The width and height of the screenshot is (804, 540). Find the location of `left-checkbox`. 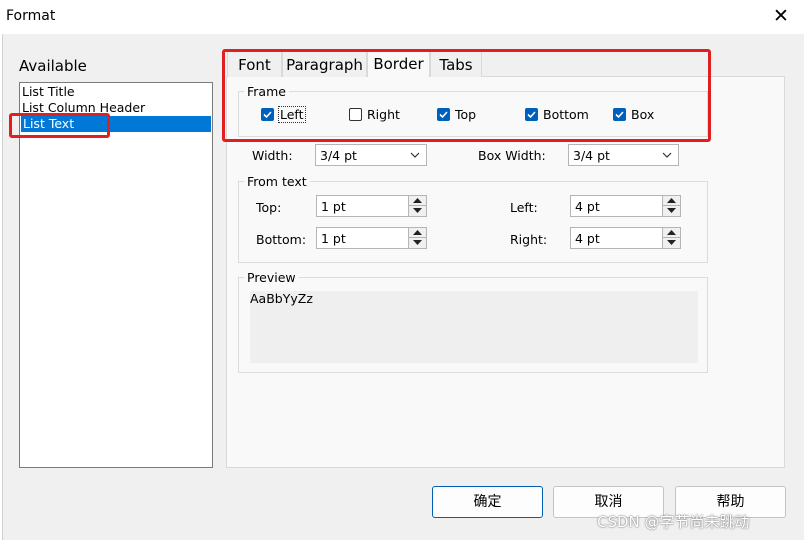

left-checkbox is located at coordinates (267, 114).